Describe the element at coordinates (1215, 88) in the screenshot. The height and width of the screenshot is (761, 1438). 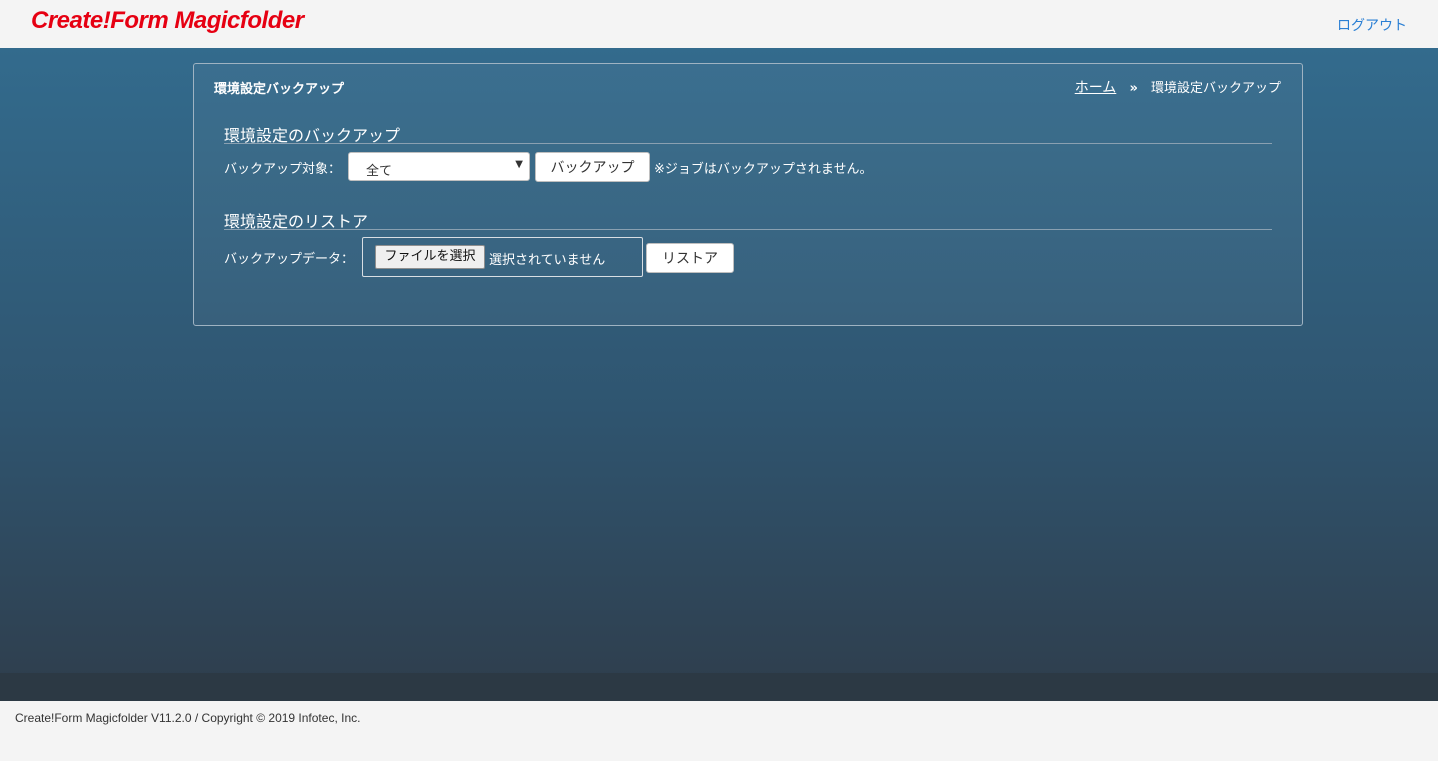
I see `breadcrumb-current: 環境設定バックアップ` at that location.